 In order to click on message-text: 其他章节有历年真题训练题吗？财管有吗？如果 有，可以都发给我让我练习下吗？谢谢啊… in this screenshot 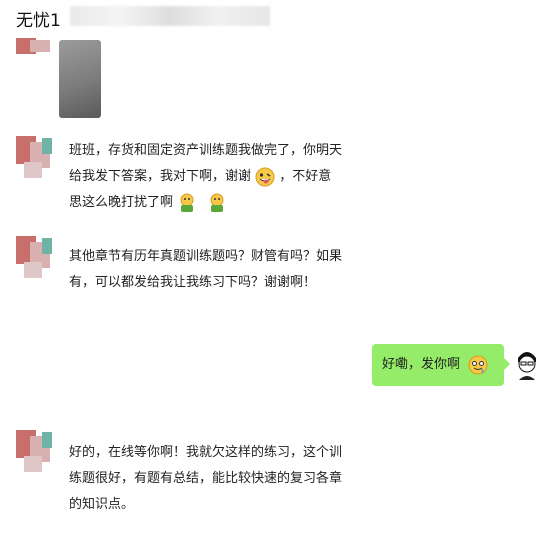, I will do `click(224, 270)`.